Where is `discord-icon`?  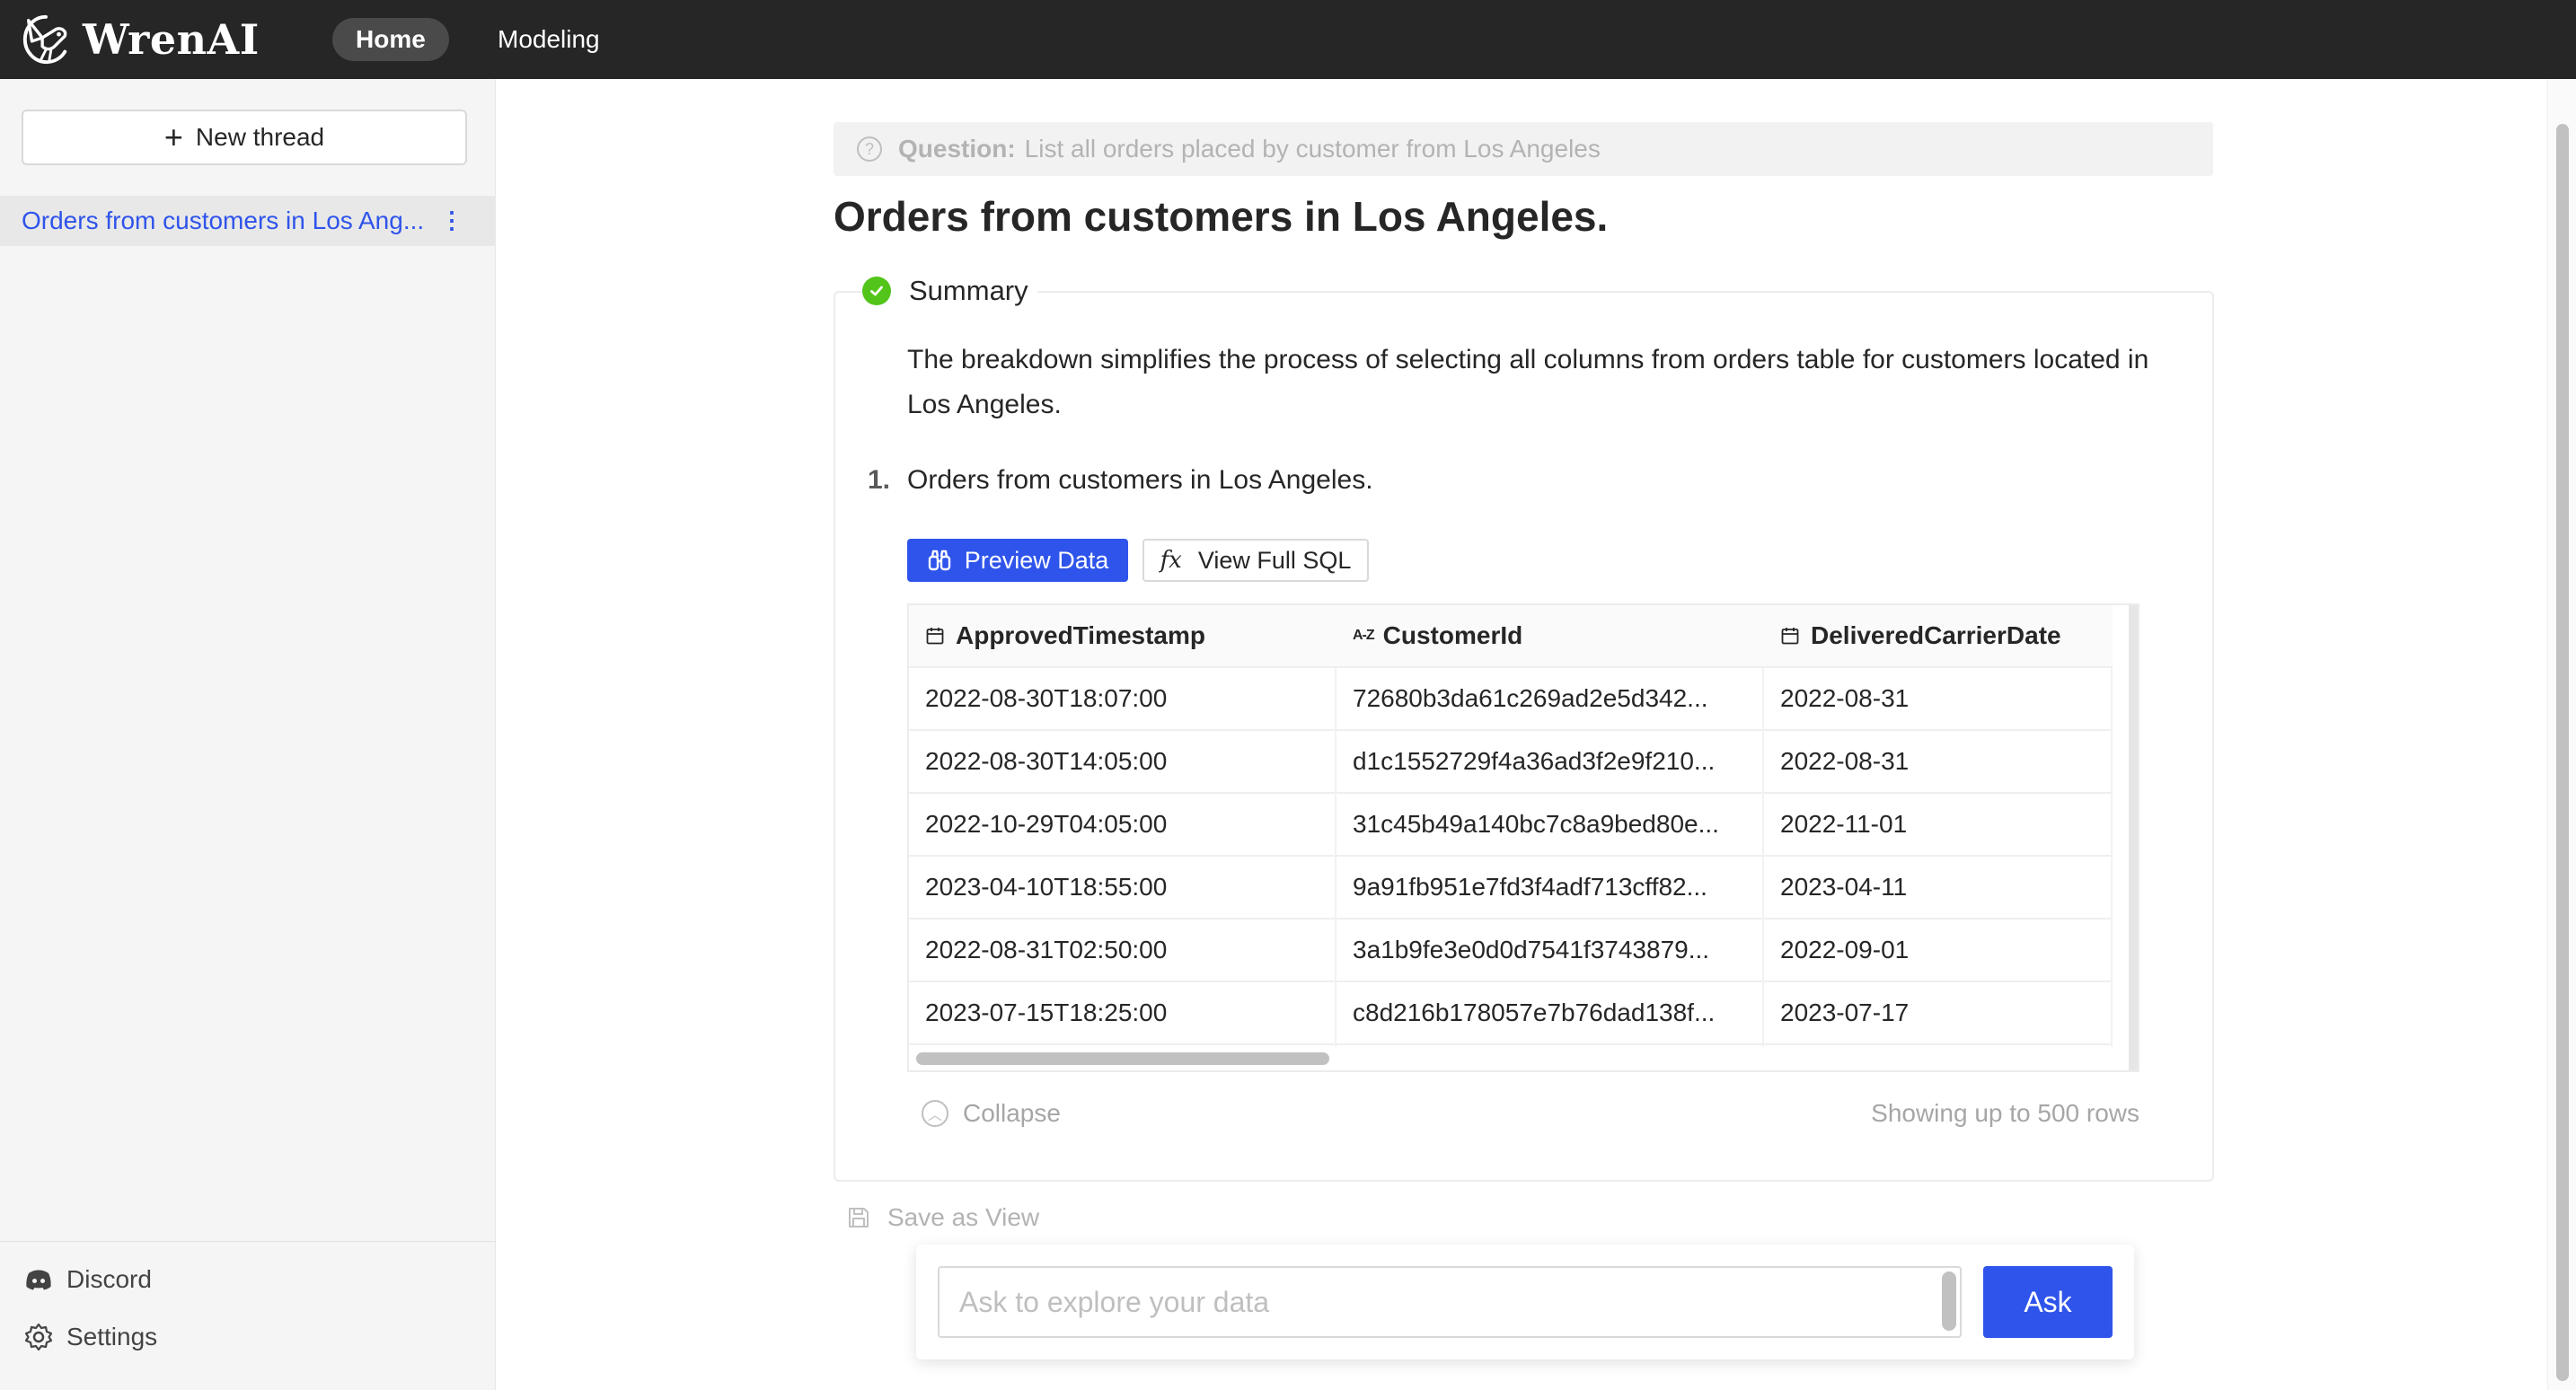
discord-icon is located at coordinates (38, 1280).